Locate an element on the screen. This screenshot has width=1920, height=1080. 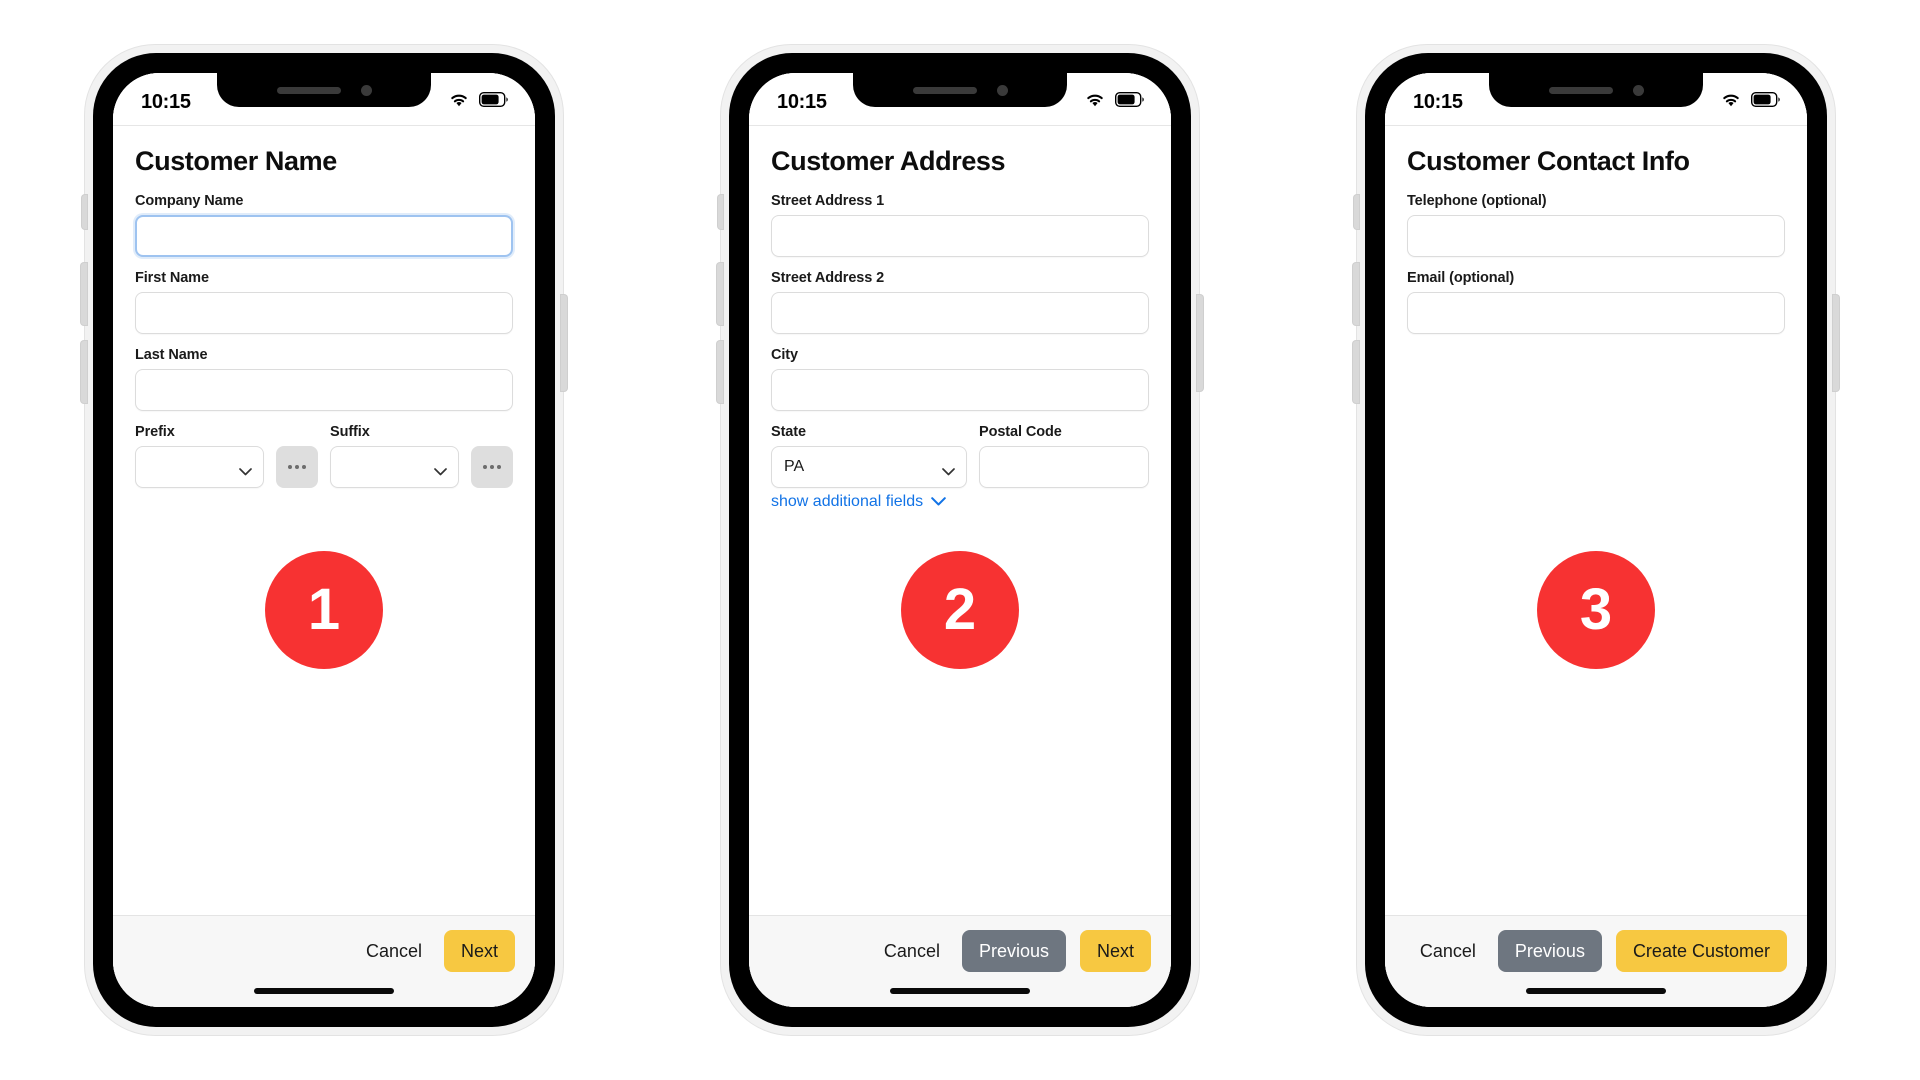
suffix-label: Suffix is located at coordinates (350, 432).